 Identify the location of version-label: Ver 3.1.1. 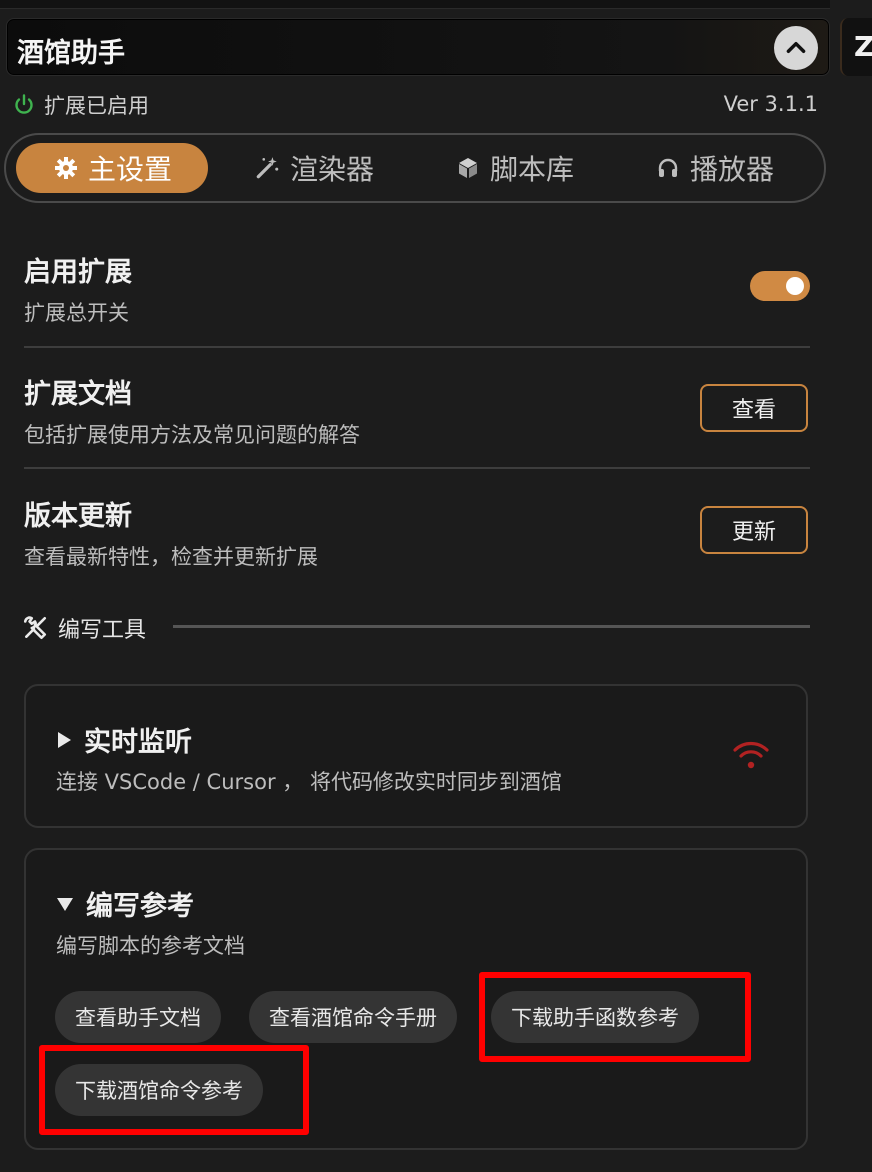
(770, 104).